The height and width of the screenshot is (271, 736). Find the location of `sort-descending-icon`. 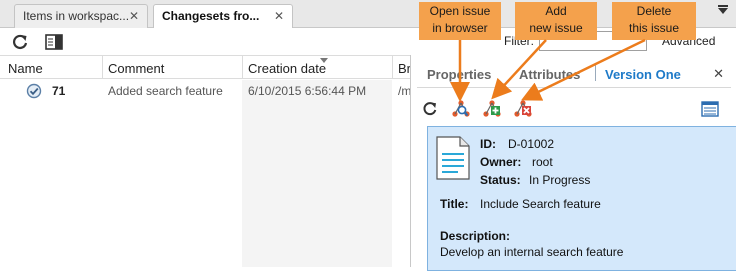

sort-descending-icon is located at coordinates (324, 60).